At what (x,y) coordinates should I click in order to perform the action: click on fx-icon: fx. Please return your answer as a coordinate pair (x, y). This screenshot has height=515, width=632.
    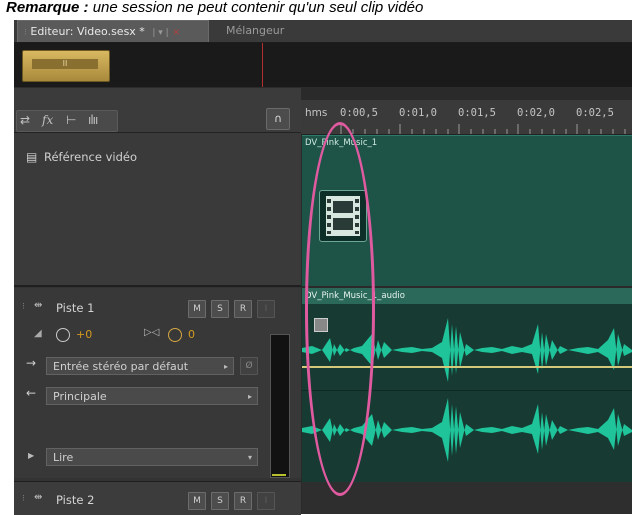
    Looking at the image, I should click on (47, 120).